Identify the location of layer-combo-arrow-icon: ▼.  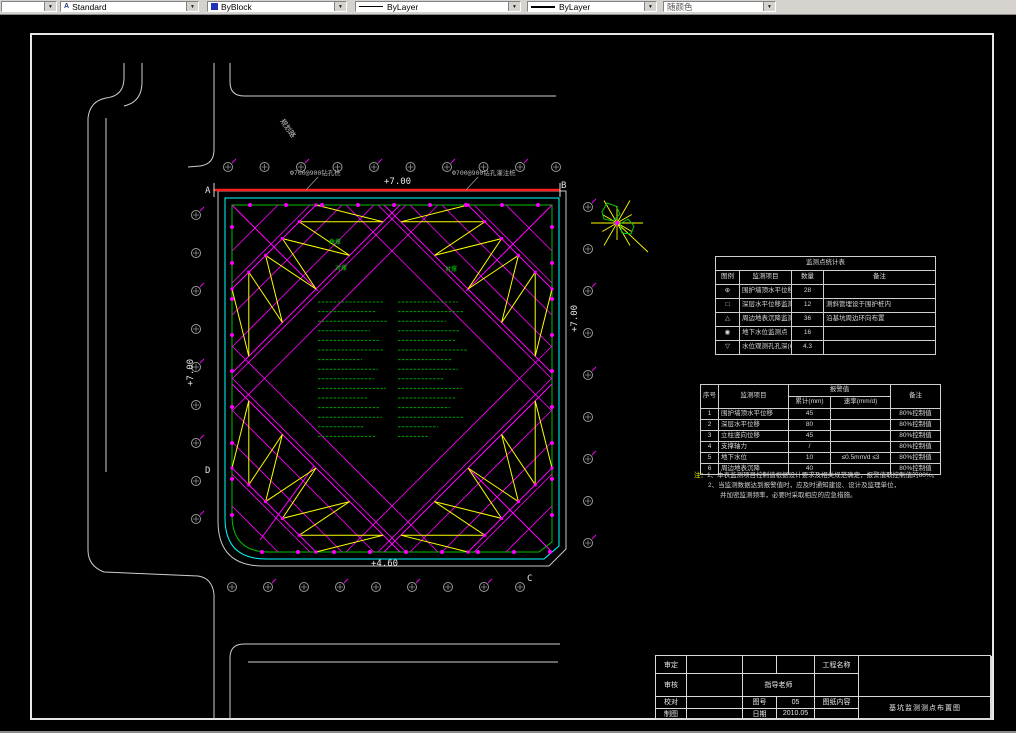
(50, 6).